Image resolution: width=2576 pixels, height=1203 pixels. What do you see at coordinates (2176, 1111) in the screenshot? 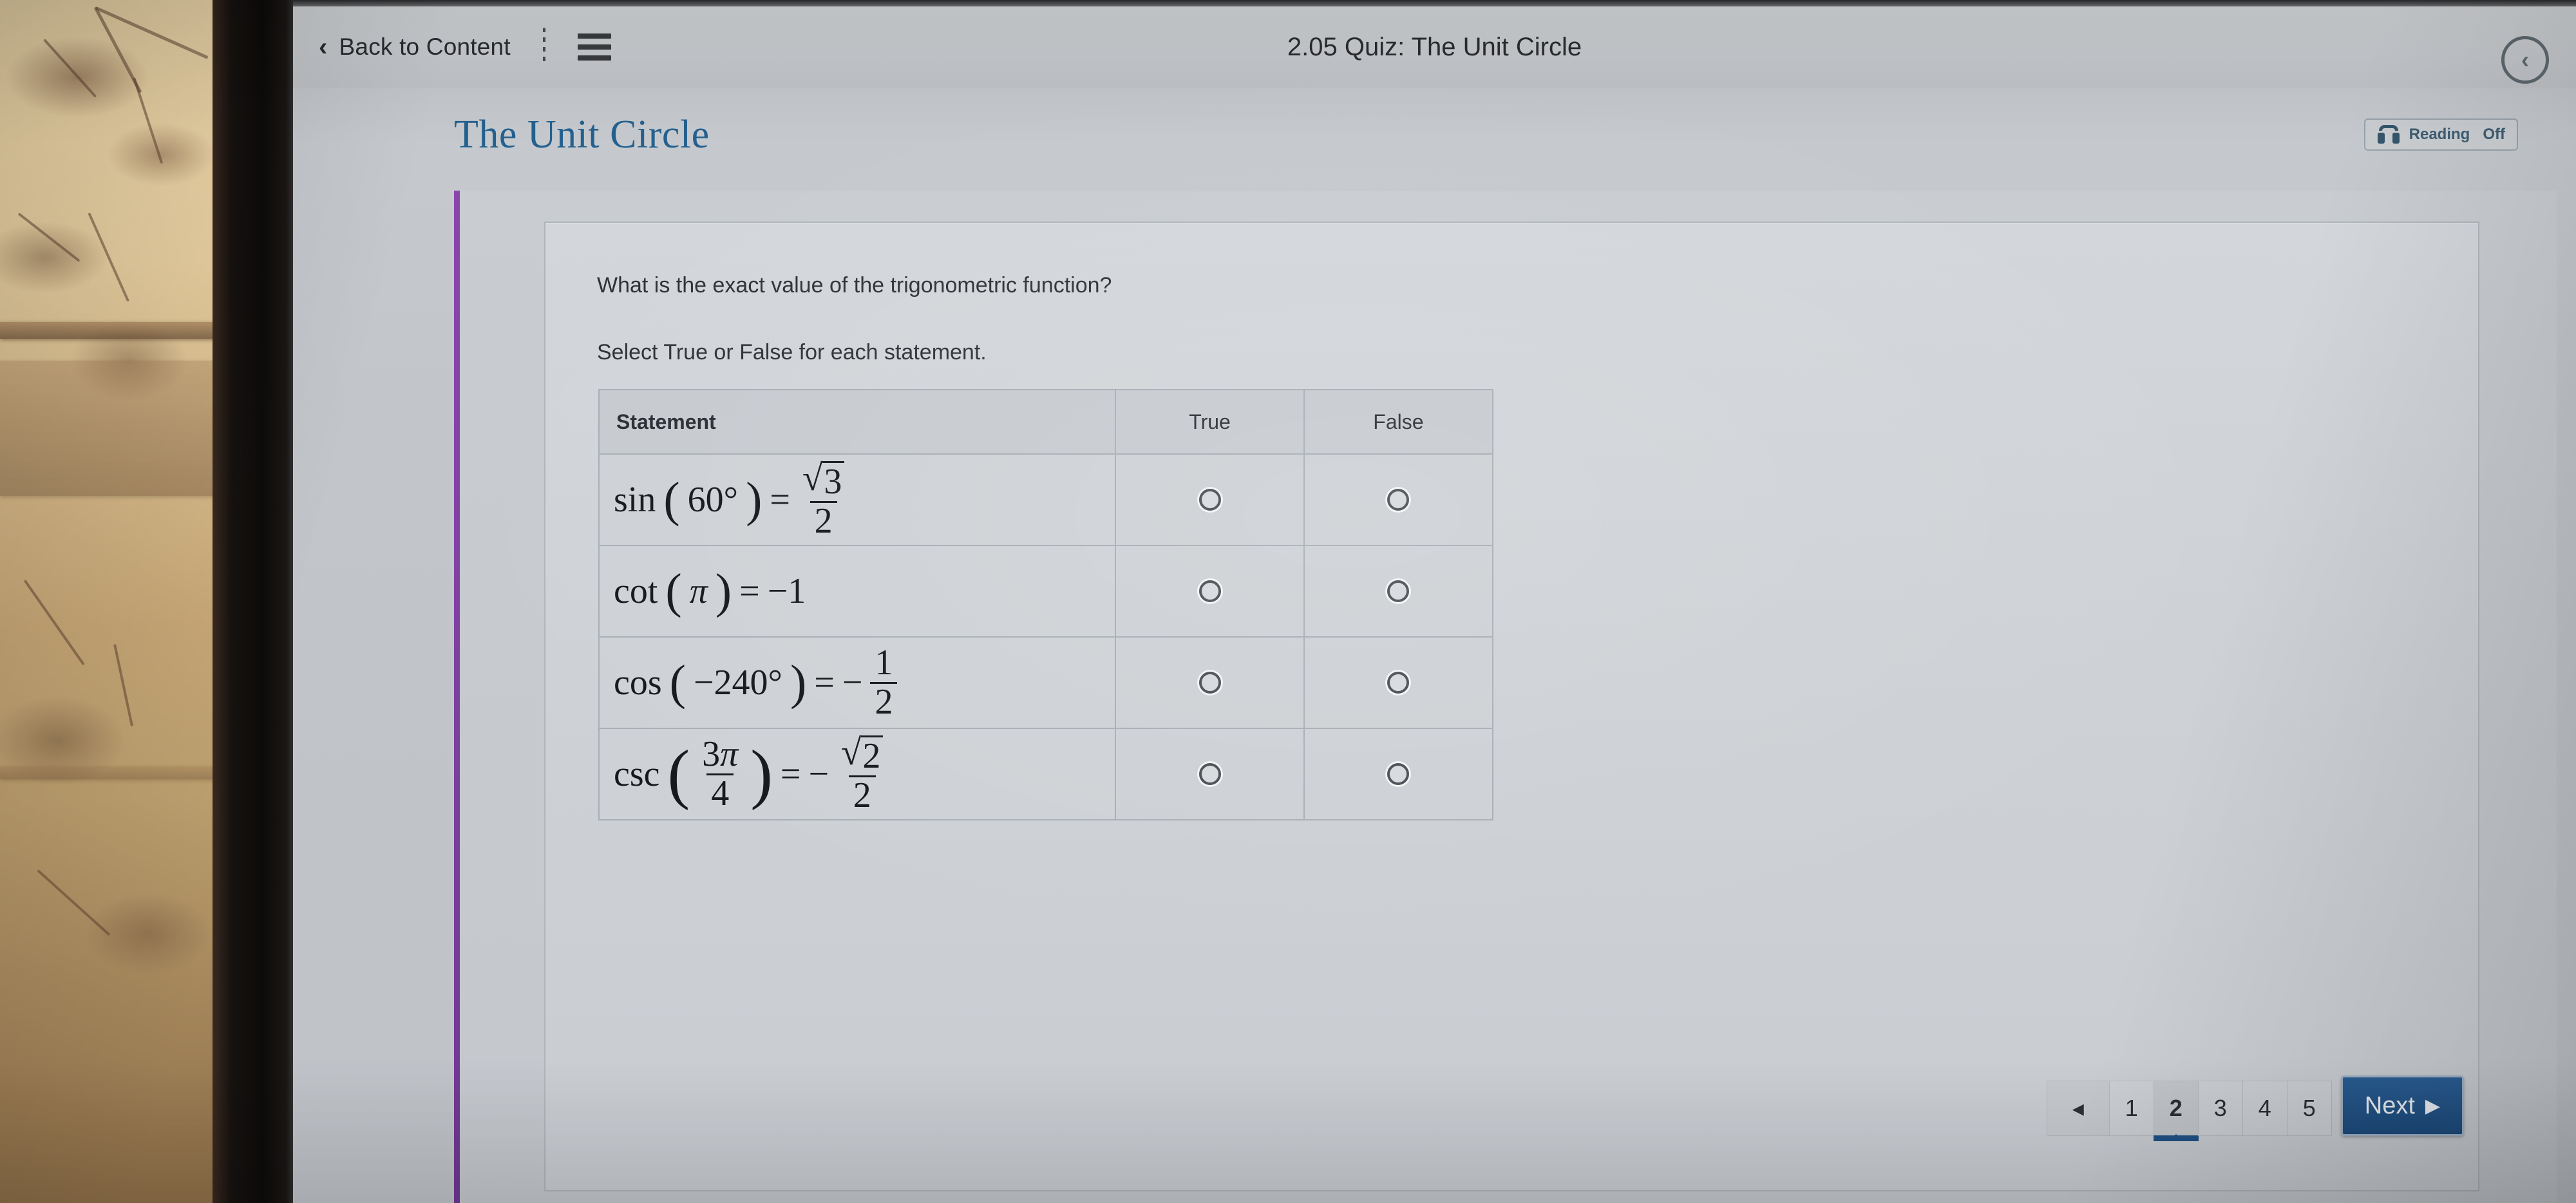
I see `pagination-page-2: 2` at bounding box center [2176, 1111].